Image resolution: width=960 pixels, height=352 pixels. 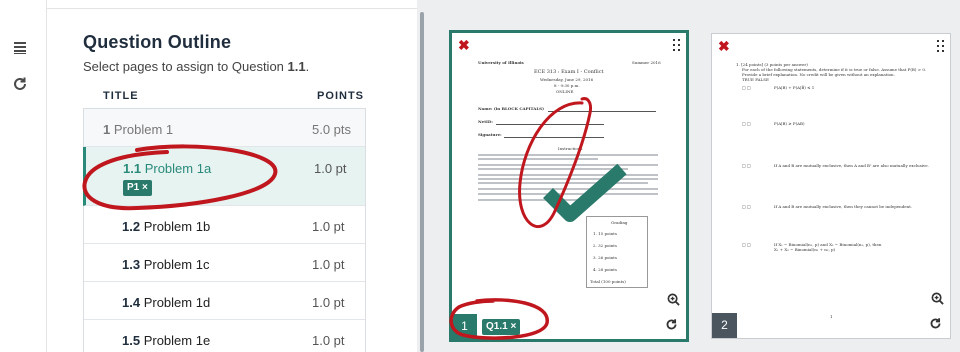 I want to click on col-title: TITLE, so click(x=121, y=96).